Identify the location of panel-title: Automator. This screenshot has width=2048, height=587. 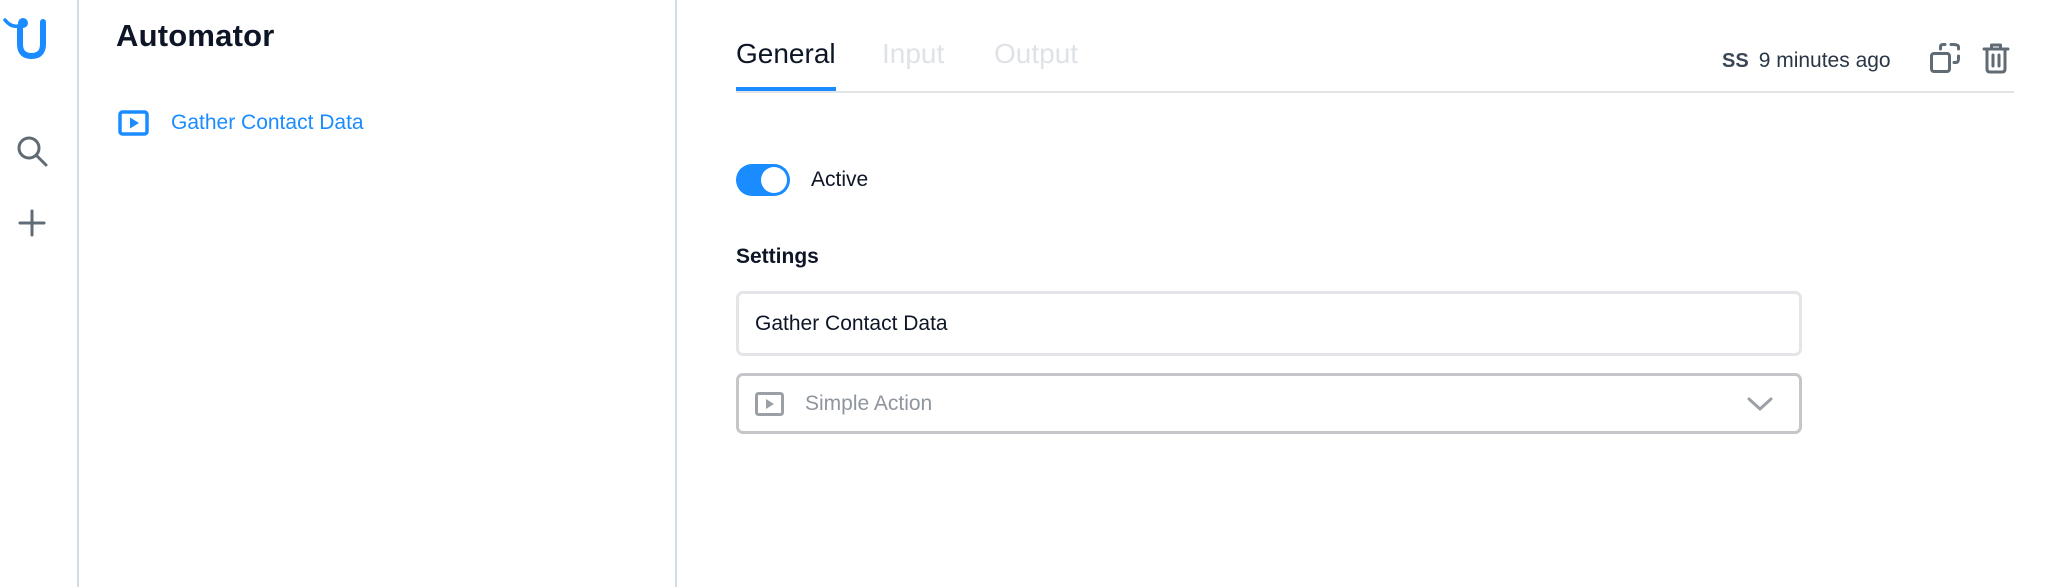
(195, 35).